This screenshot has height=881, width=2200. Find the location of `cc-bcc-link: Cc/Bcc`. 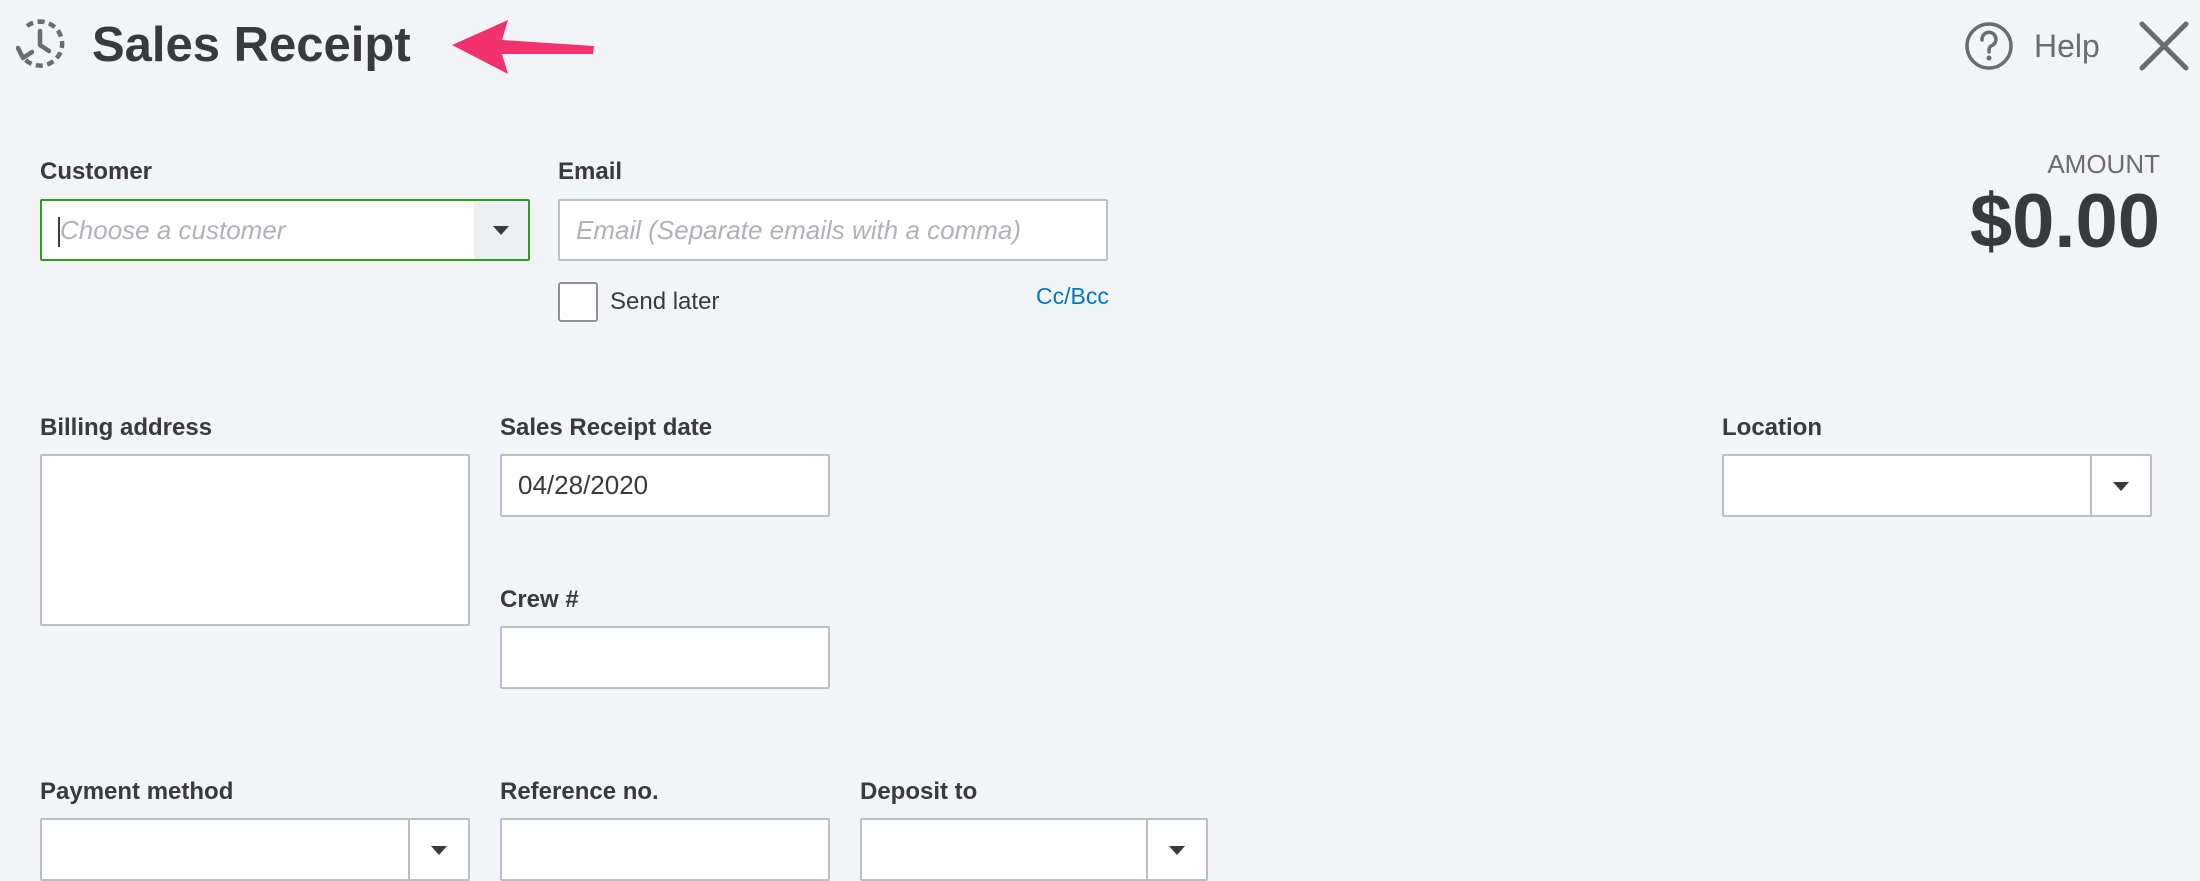

cc-bcc-link: Cc/Bcc is located at coordinates (1072, 296).